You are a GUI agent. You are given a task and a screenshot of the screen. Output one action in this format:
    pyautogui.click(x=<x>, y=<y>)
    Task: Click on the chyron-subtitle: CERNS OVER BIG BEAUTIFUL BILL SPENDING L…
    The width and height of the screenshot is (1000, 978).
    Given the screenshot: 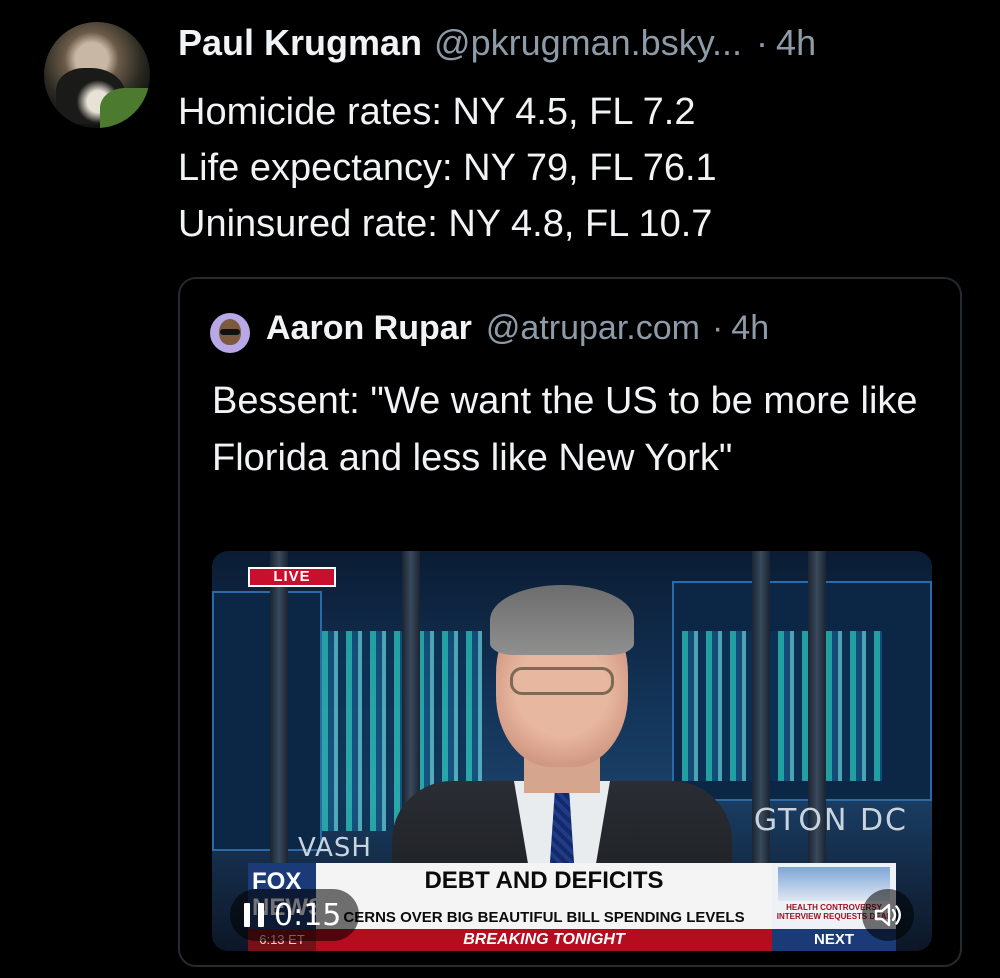 What is the action you would take?
    pyautogui.click(x=544, y=917)
    